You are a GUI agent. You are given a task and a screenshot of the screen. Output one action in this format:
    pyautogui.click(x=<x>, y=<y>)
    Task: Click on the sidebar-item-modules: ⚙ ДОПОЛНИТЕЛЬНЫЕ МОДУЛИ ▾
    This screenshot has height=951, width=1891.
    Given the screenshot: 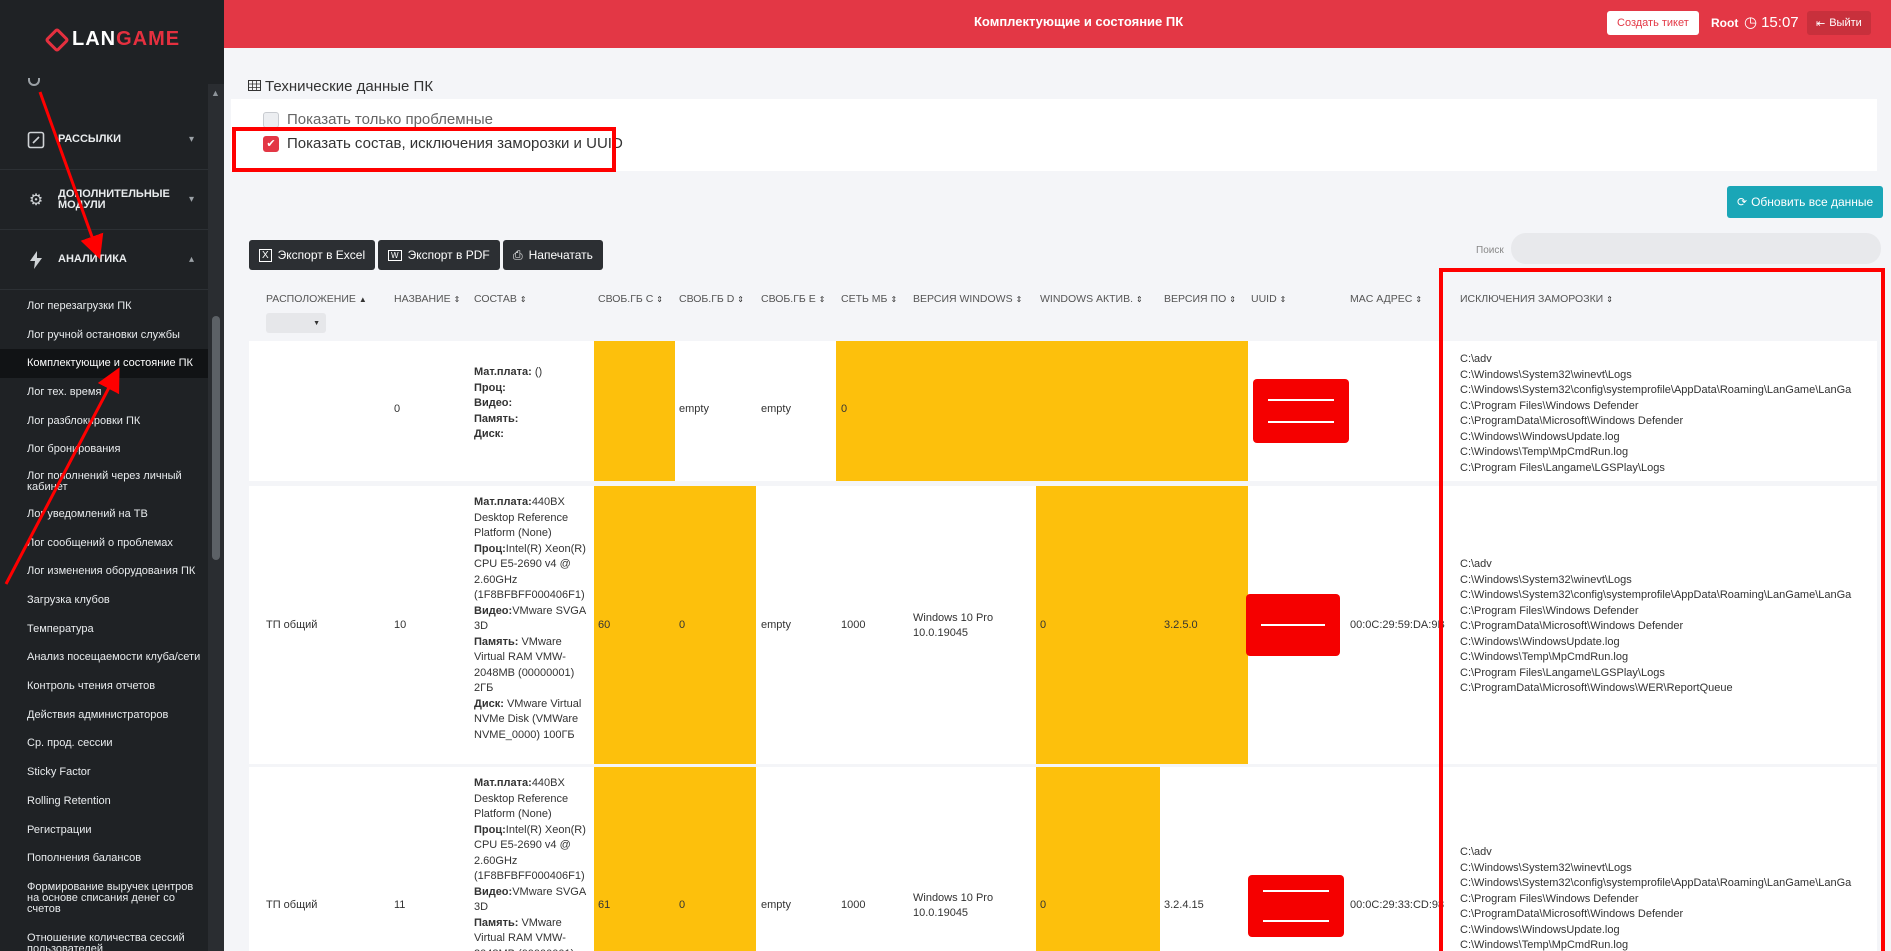 What is the action you would take?
    pyautogui.click(x=104, y=200)
    